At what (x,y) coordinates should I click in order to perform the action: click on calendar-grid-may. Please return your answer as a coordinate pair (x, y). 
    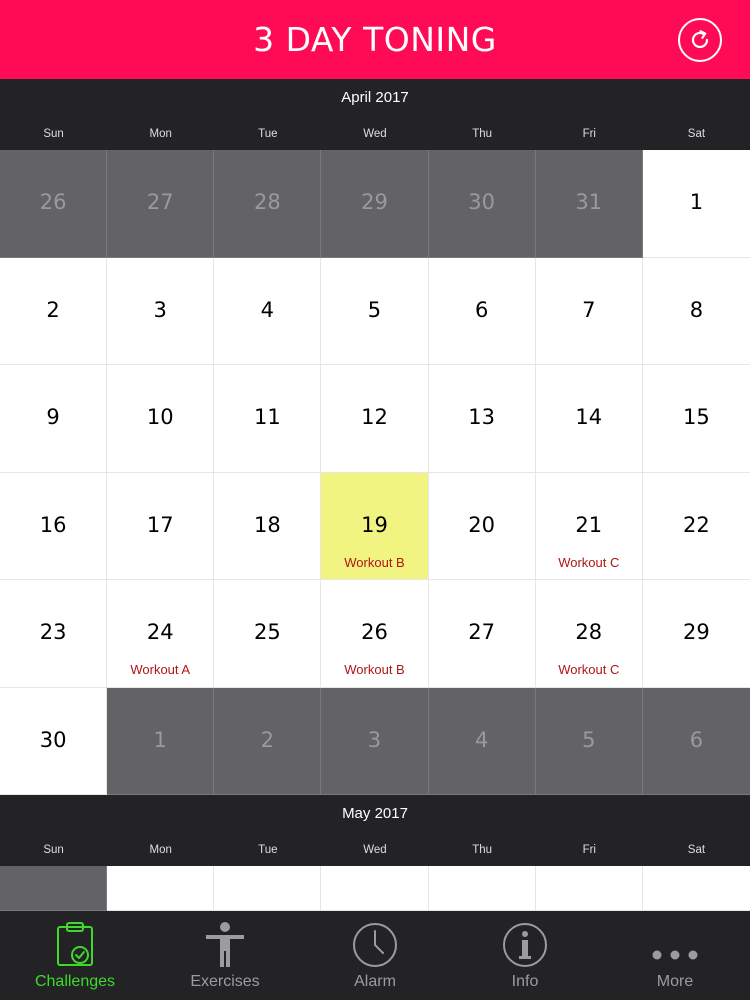
    Looking at the image, I should click on (375, 888).